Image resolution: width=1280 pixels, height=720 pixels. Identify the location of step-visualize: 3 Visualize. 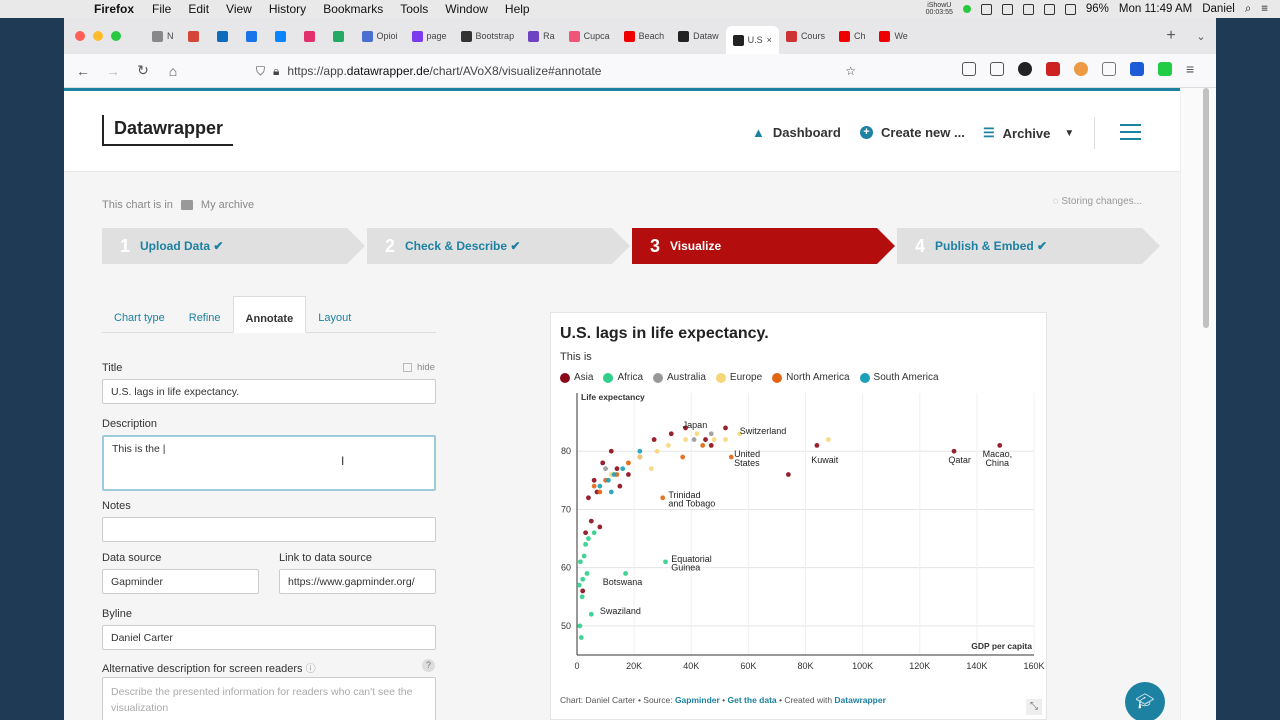
(763, 246).